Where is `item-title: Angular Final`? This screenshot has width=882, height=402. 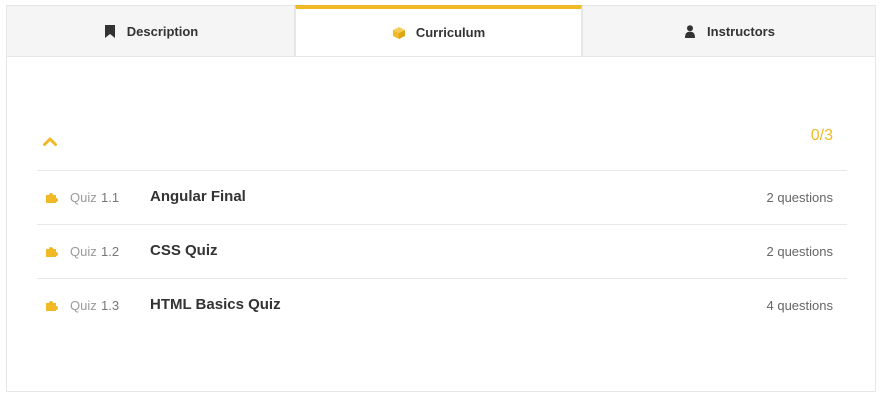 item-title: Angular Final is located at coordinates (198, 196).